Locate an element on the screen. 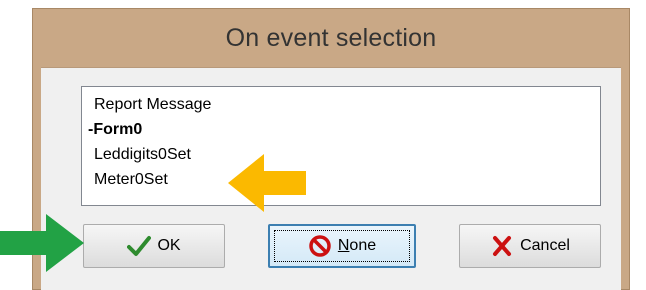  no-entry-icon is located at coordinates (320, 246).